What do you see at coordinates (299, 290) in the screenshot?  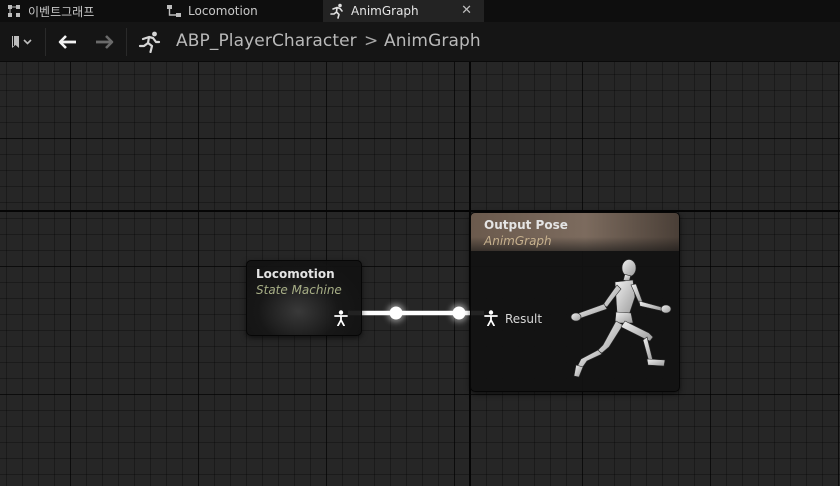 I see `node-subtitle: State Machine` at bounding box center [299, 290].